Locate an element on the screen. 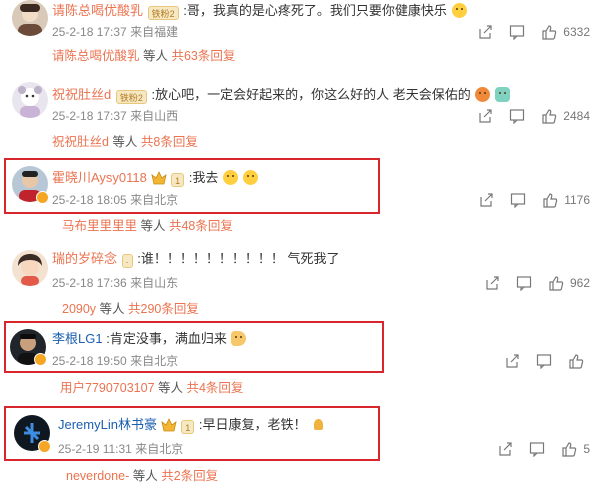  comment-text: :哥，我真的是心疼死了。我们只要你健康快乐 is located at coordinates (315, 10).